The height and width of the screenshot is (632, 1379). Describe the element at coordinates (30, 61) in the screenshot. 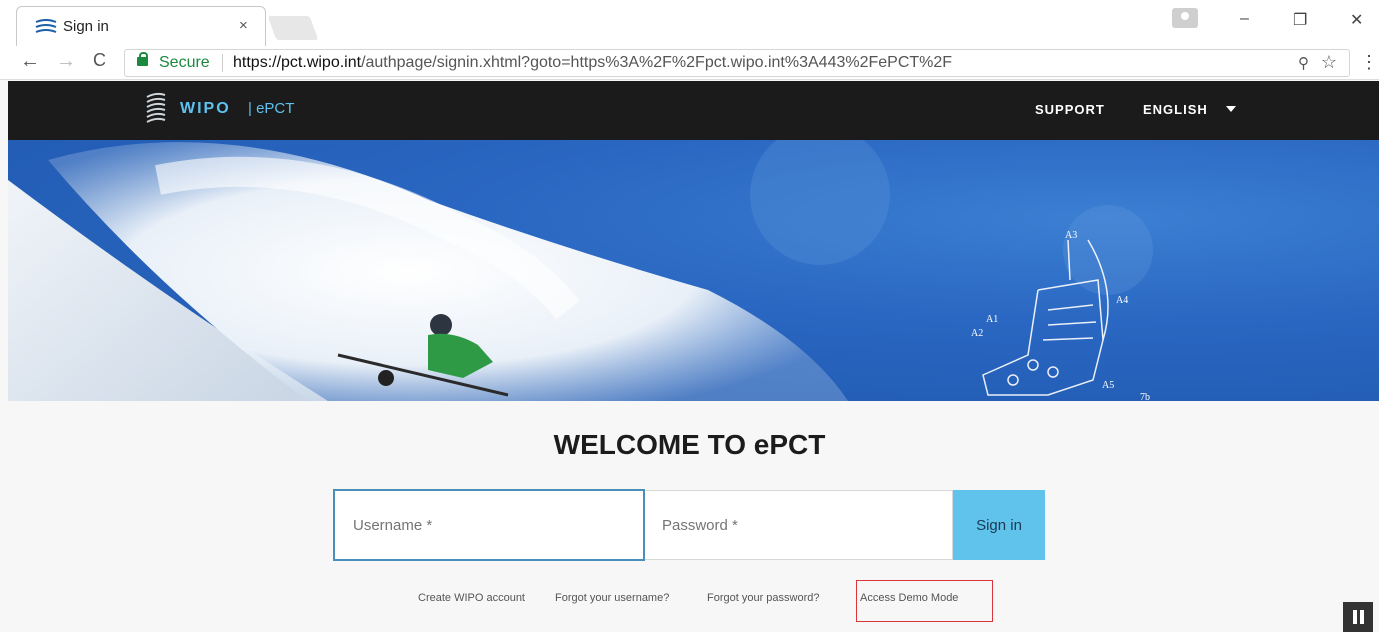

I see `back-button: ←` at that location.